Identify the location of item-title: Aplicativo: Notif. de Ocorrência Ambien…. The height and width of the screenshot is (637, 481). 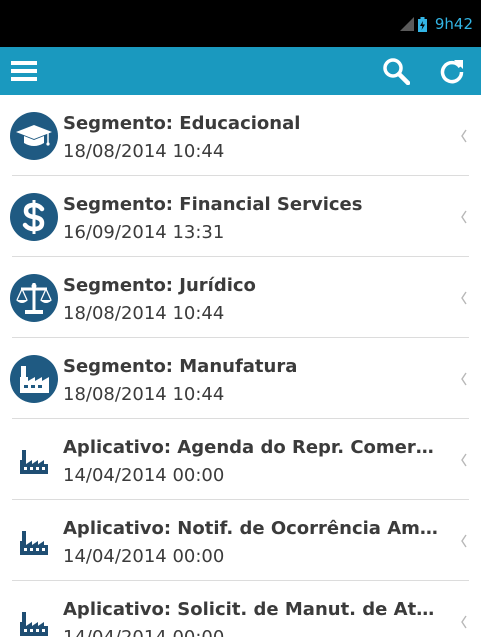
(250, 528).